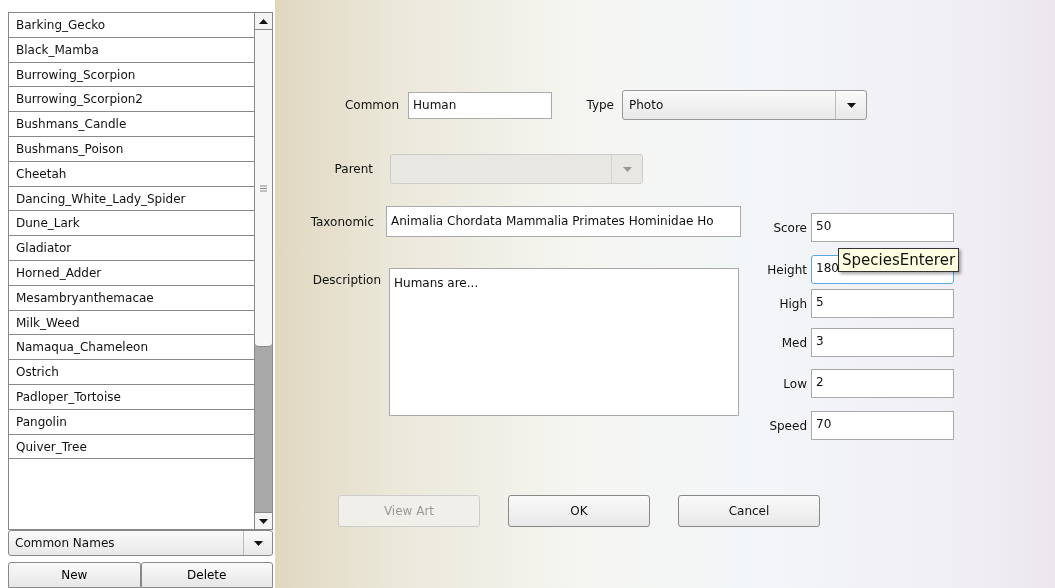 The image size is (1055, 588). What do you see at coordinates (792, 303) in the screenshot?
I see `field-label: High` at bounding box center [792, 303].